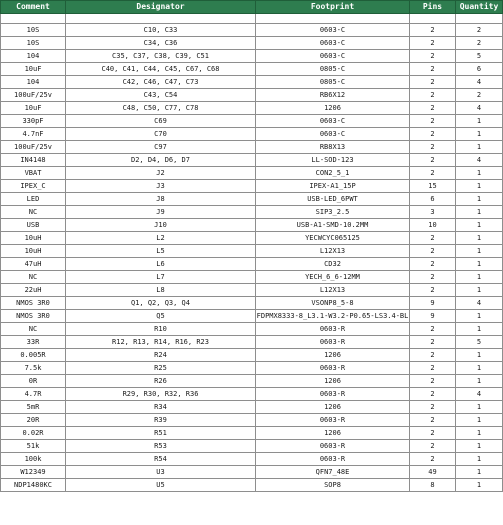 This screenshot has width=503, height=525. Describe the element at coordinates (33, 173) in the screenshot. I see `comment-cell: VBAT` at that location.